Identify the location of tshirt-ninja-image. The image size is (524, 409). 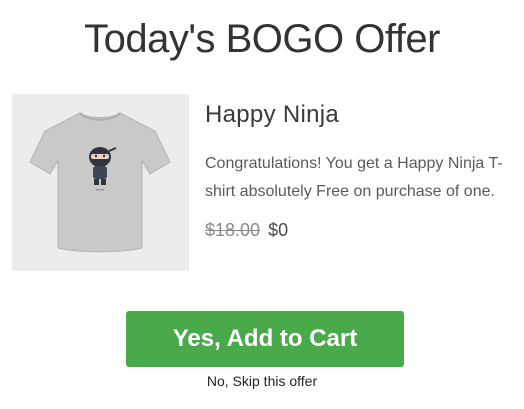
(100, 182).